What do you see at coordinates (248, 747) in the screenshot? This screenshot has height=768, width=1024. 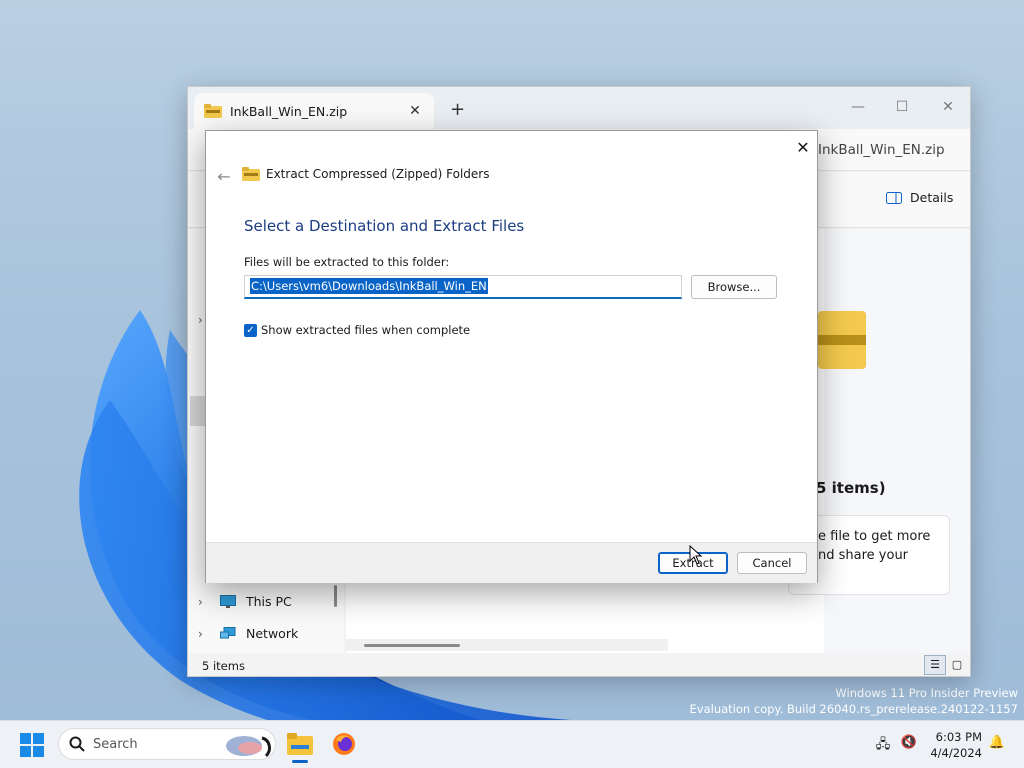 I see `search-highlight-art-icon` at bounding box center [248, 747].